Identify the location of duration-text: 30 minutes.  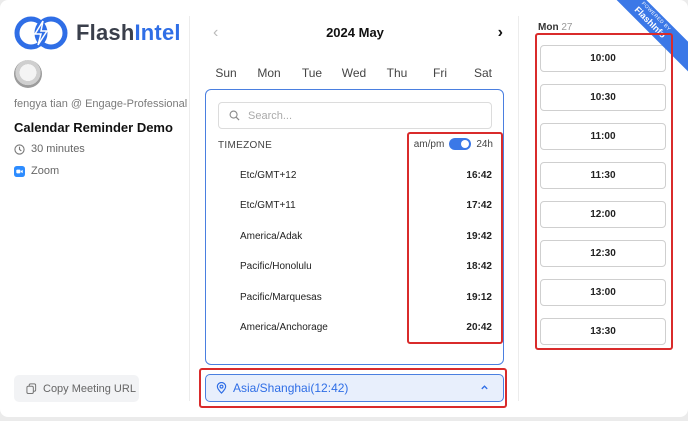
(58, 149).